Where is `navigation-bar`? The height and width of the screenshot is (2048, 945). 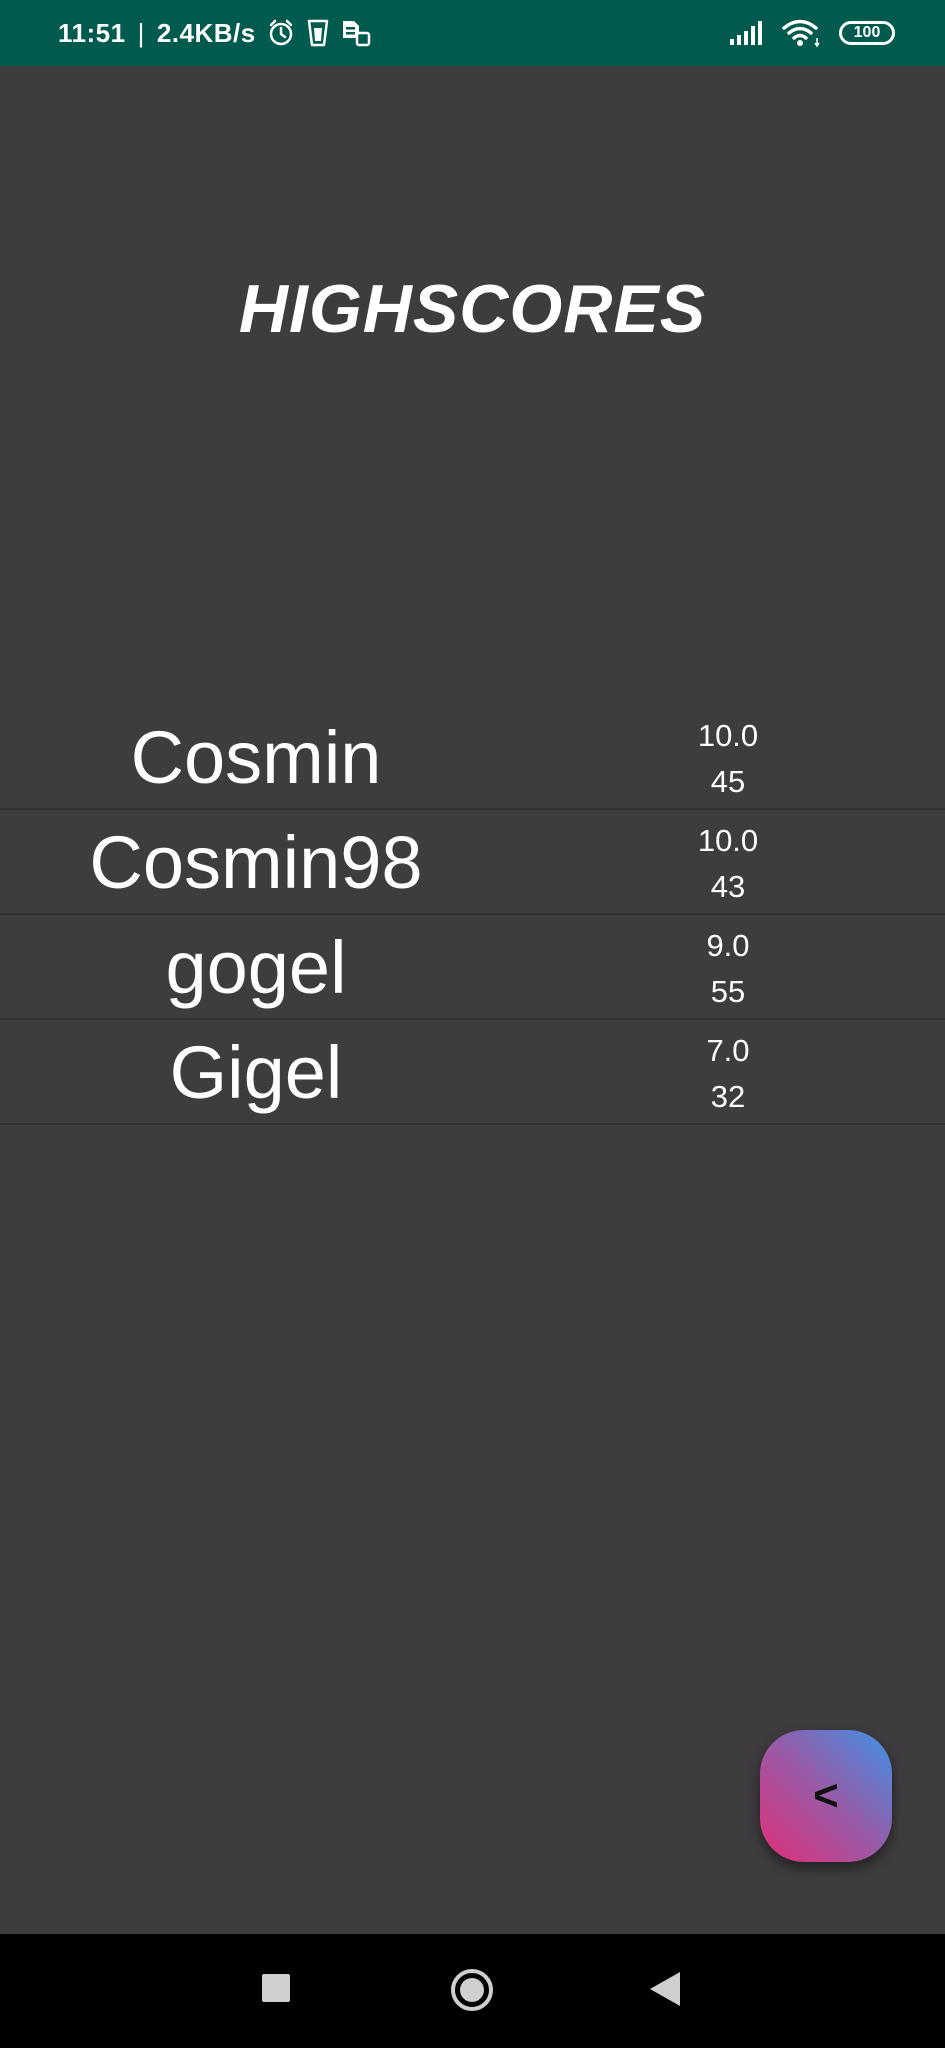
navigation-bar is located at coordinates (472, 1991).